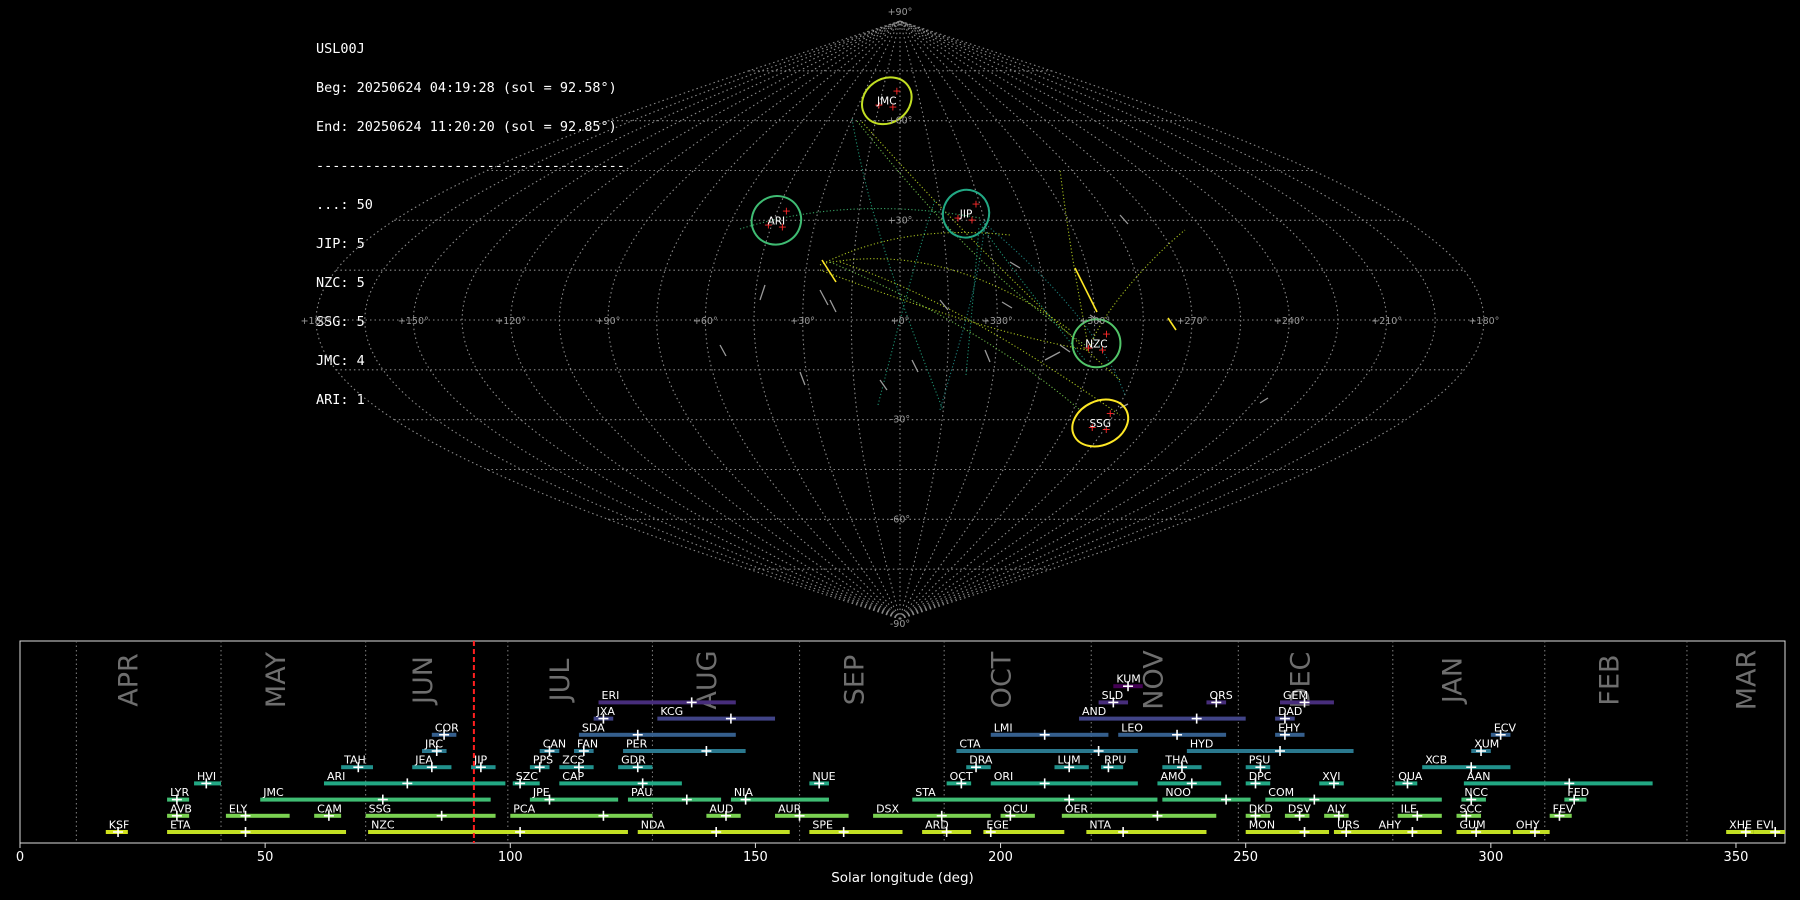 The width and height of the screenshot is (1800, 900). I want to click on shower-code-label: ALY, so click(1336, 808).